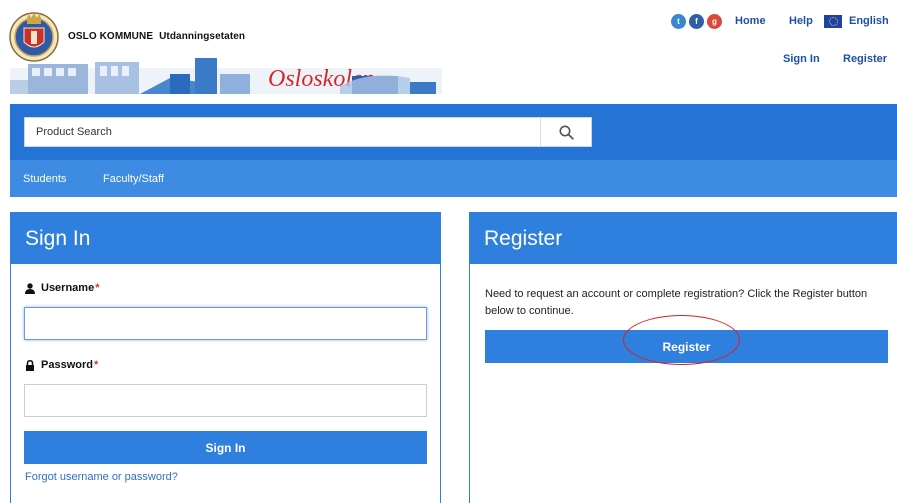  I want to click on username-input, so click(225, 323).